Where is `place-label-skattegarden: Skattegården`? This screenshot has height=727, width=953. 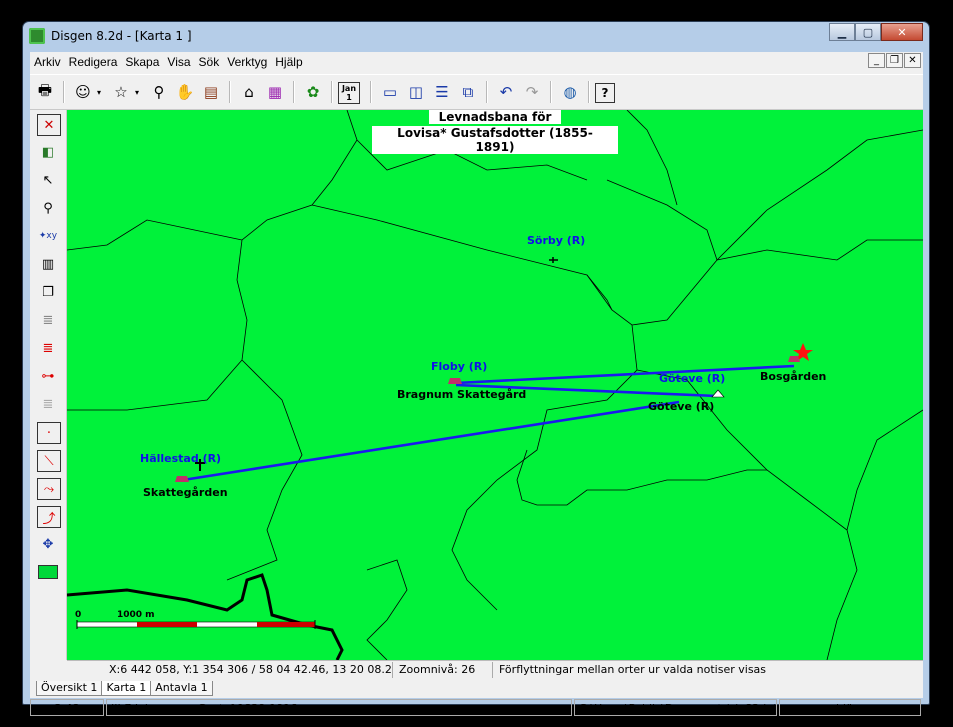
place-label-skattegarden: Skattegården is located at coordinates (185, 492).